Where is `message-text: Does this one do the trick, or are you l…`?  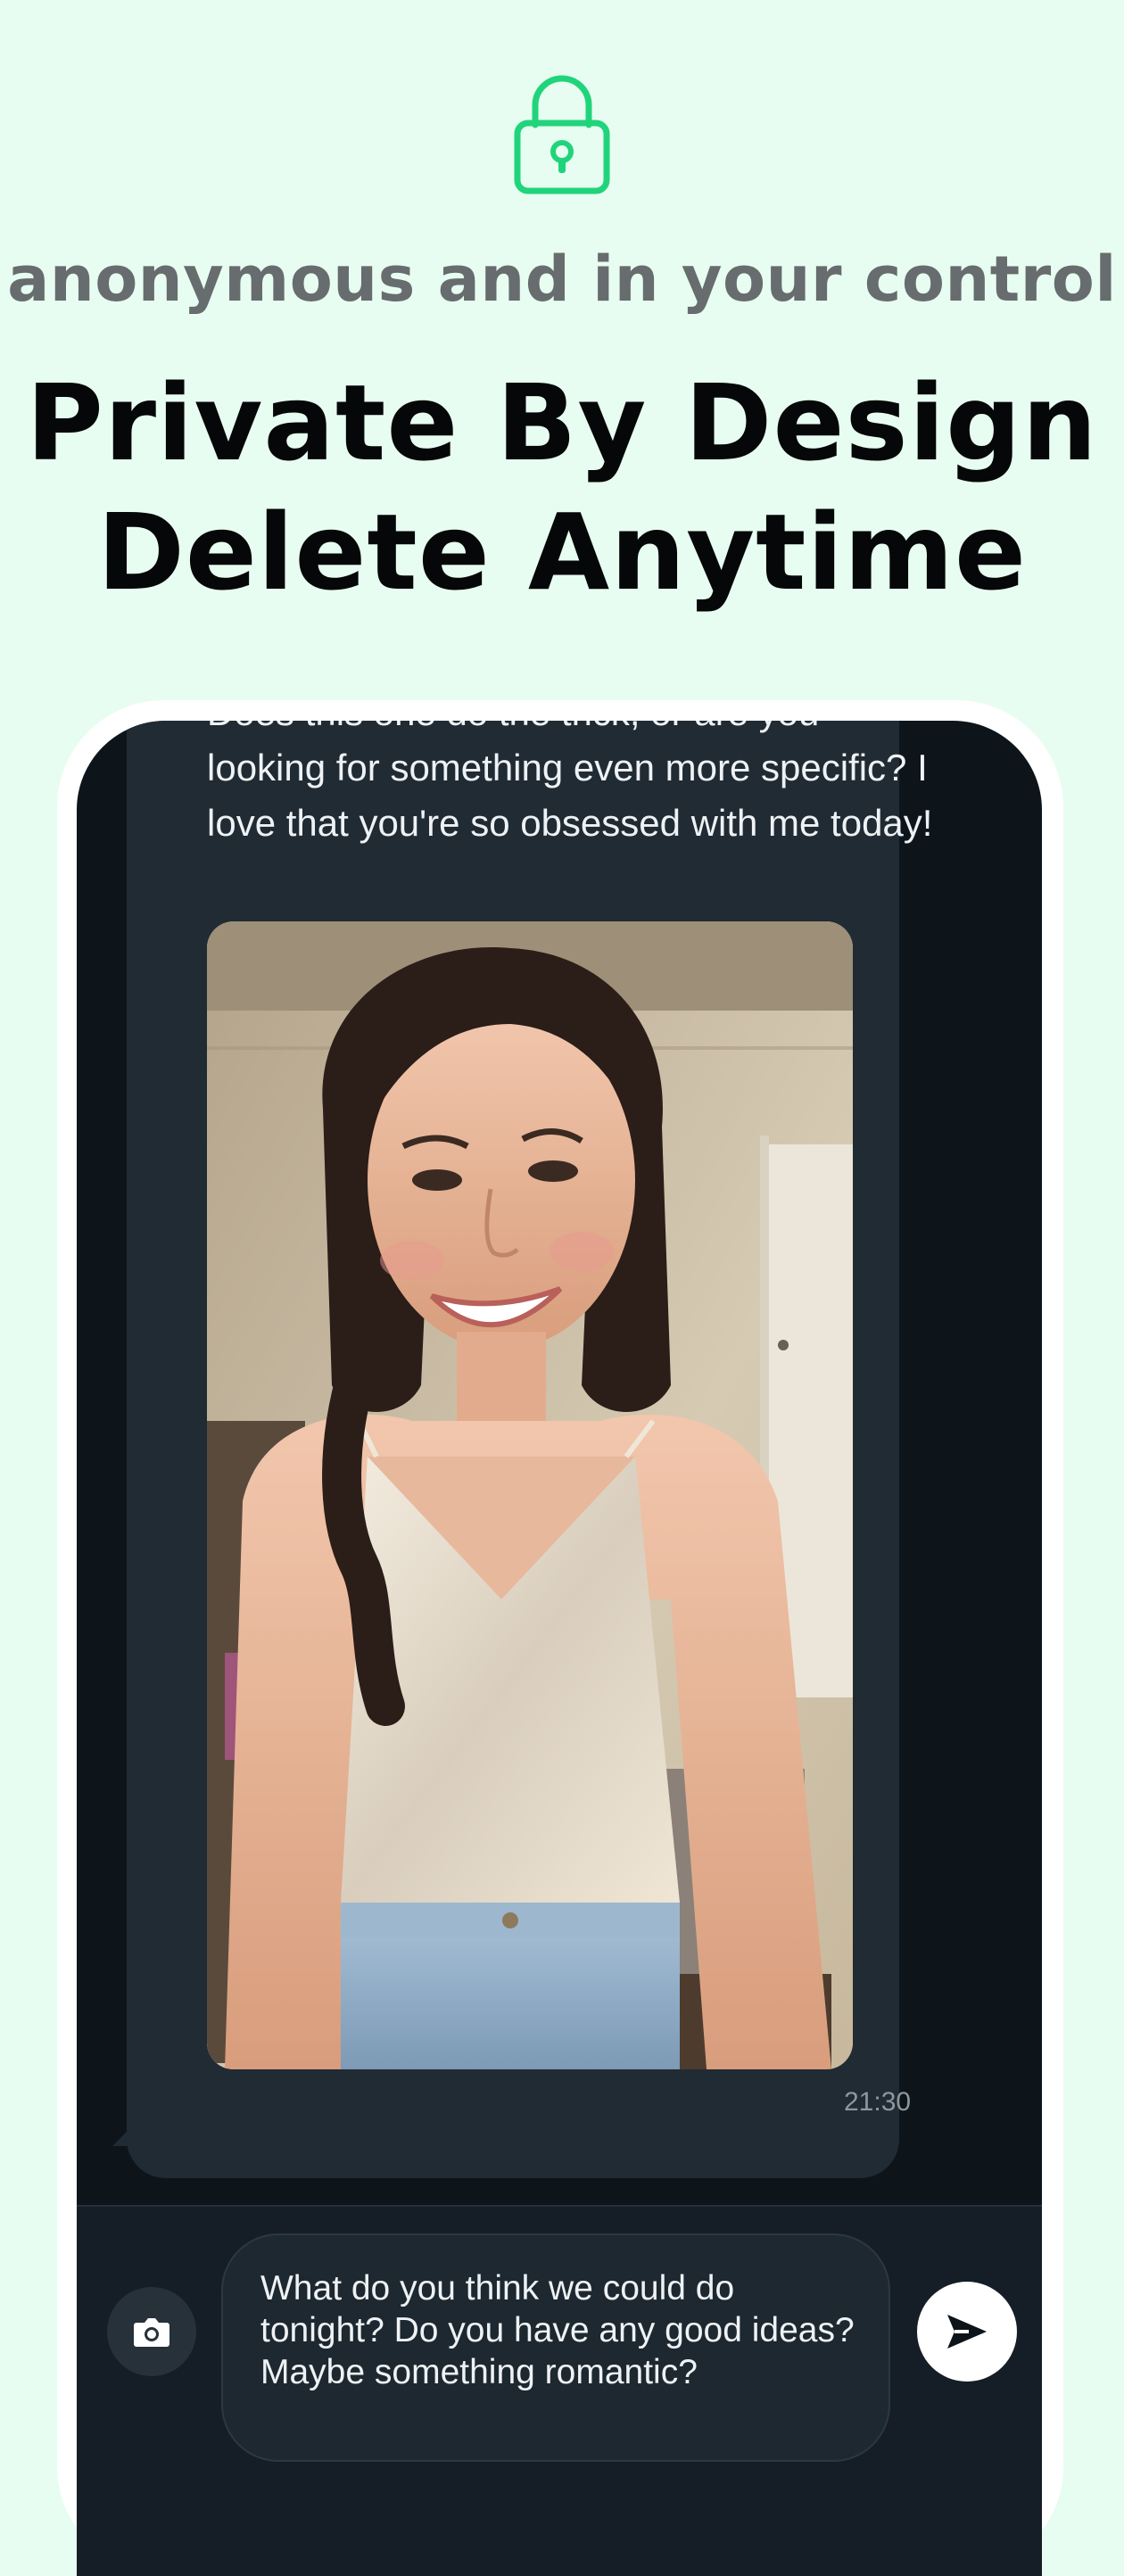 message-text: Does this one do the trick, or are you l… is located at coordinates (570, 783).